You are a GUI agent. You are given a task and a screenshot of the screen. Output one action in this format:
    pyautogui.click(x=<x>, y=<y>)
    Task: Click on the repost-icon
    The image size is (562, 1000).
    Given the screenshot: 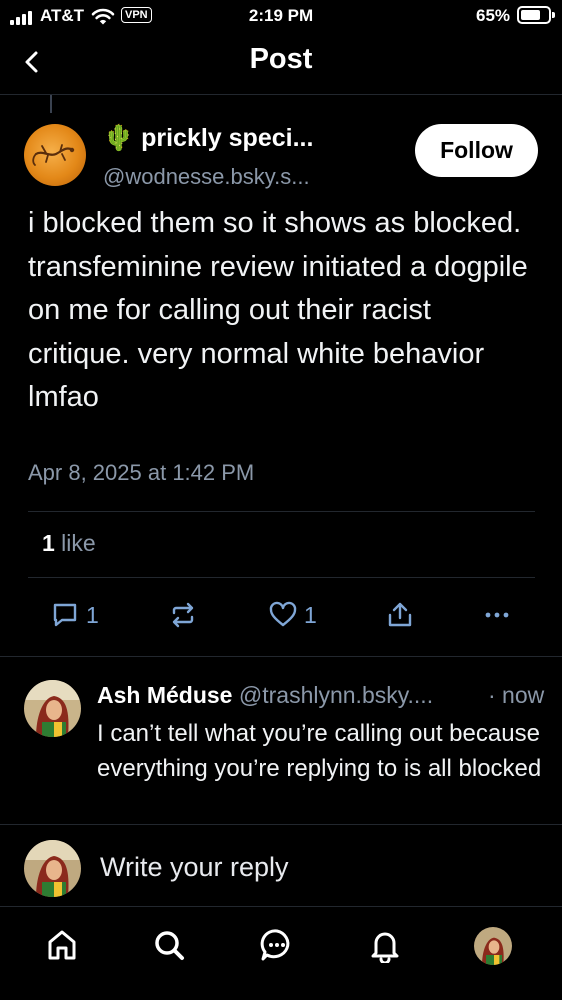 What is the action you would take?
    pyautogui.click(x=183, y=615)
    